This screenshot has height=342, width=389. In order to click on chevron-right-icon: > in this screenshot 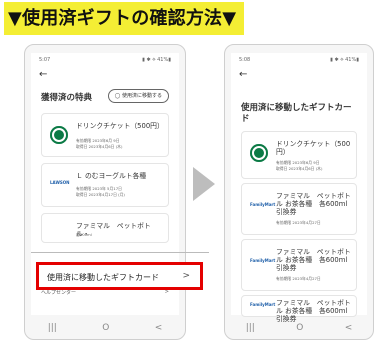, I will do `click(186, 276)`.